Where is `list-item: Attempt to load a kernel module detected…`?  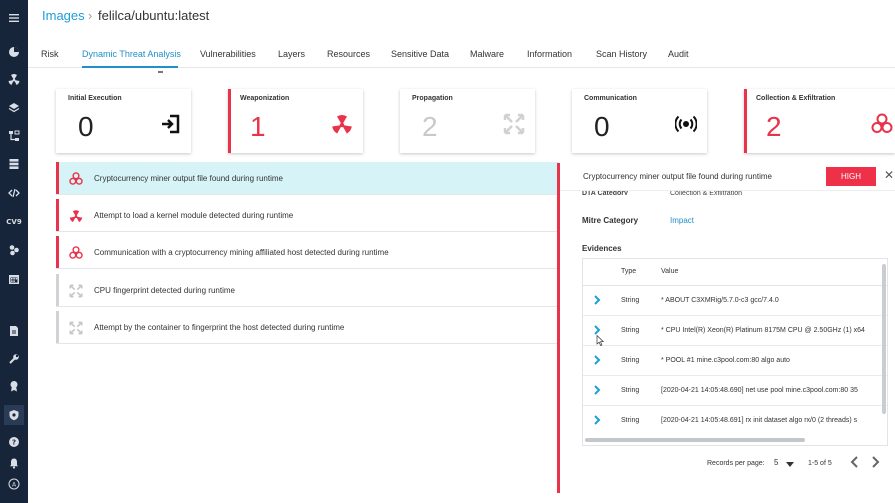 list-item: Attempt to load a kernel module detected… is located at coordinates (307, 215).